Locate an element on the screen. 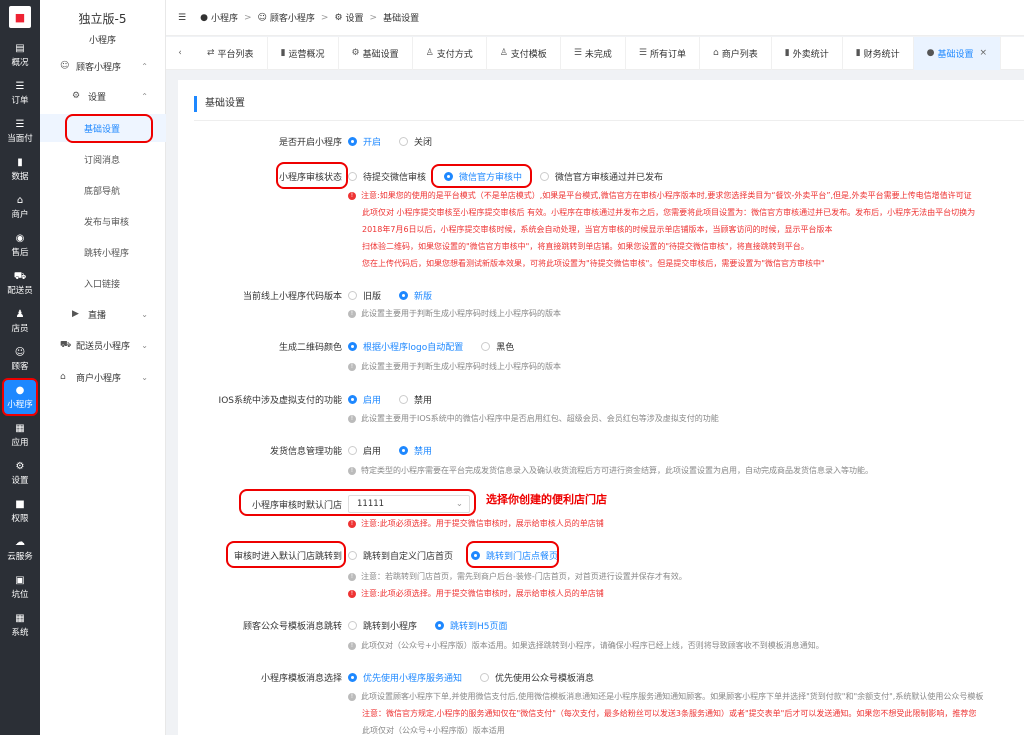 The height and width of the screenshot is (735, 1024). user-icon: ♙ is located at coordinates (503, 53).